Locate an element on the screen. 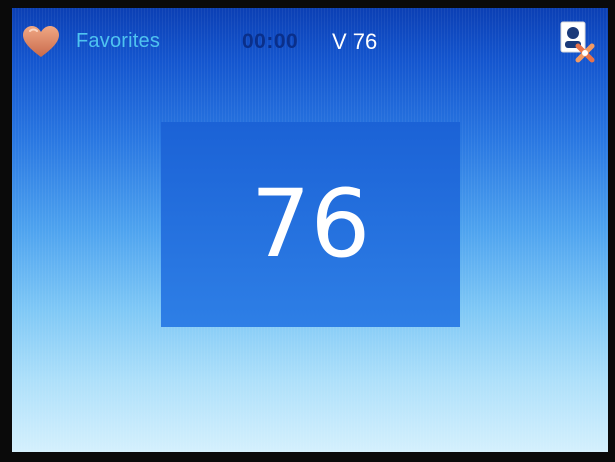 The height and width of the screenshot is (462, 615). favorites-label: Favorites is located at coordinates (118, 41).